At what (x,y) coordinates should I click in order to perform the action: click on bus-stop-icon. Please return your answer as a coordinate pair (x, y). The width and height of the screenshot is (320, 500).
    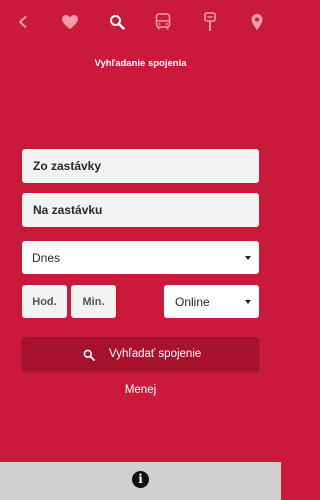
    Looking at the image, I should click on (210, 22).